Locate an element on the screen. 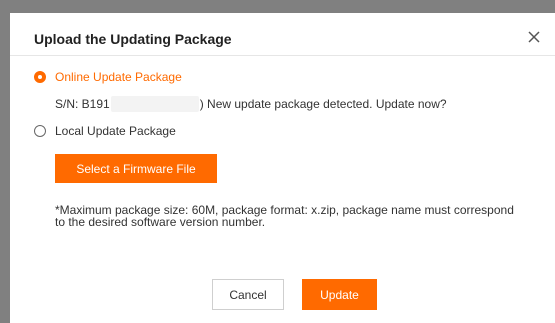 Image resolution: width=555 pixels, height=323 pixels. online-update-option: Online Update Package is located at coordinates (108, 77).